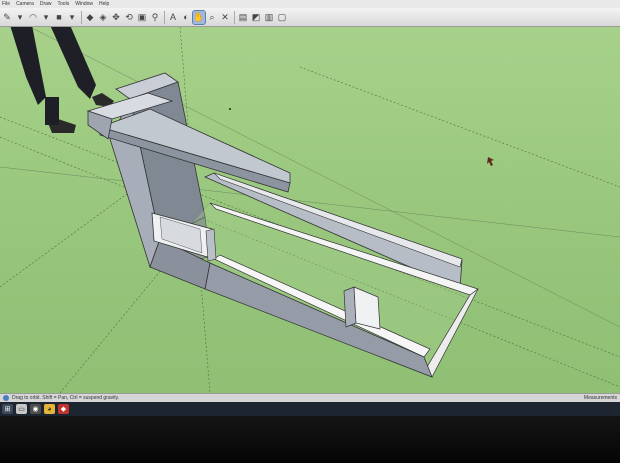  I want to click on camera-app-icon: ◉, so click(35, 409).